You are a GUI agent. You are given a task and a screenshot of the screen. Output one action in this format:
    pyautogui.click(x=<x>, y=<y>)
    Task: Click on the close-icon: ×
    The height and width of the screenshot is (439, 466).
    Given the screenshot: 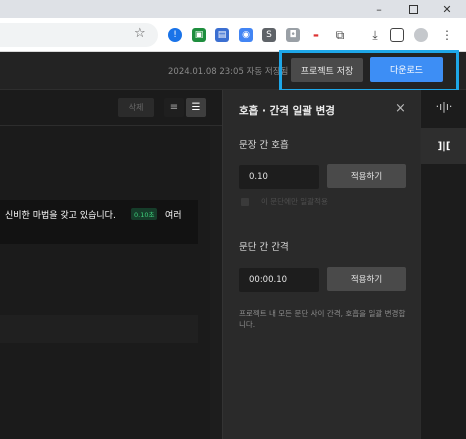 What is the action you would take?
    pyautogui.click(x=400, y=108)
    